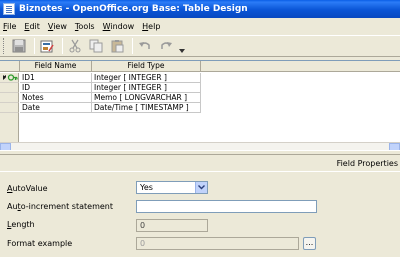 This screenshot has height=257, width=400. Describe the element at coordinates (226, 206) in the screenshot. I see `auto-increment-input` at that location.